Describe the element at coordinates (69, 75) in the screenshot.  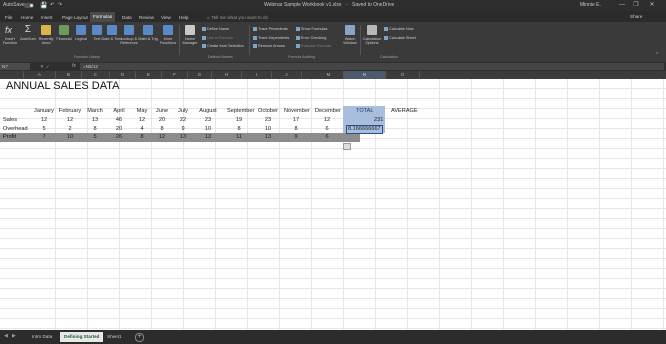
I see `column-header: B` at that location.